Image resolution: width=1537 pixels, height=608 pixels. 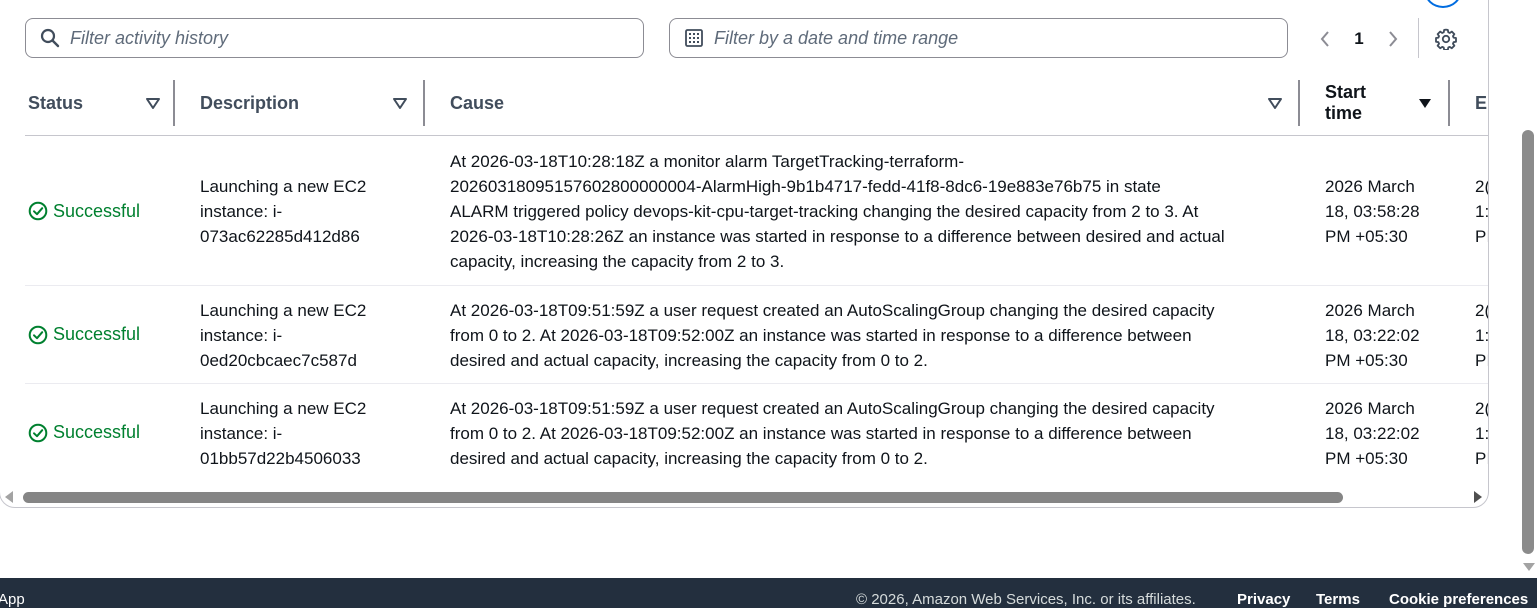 I want to click on calendar-icon, so click(x=694, y=38).